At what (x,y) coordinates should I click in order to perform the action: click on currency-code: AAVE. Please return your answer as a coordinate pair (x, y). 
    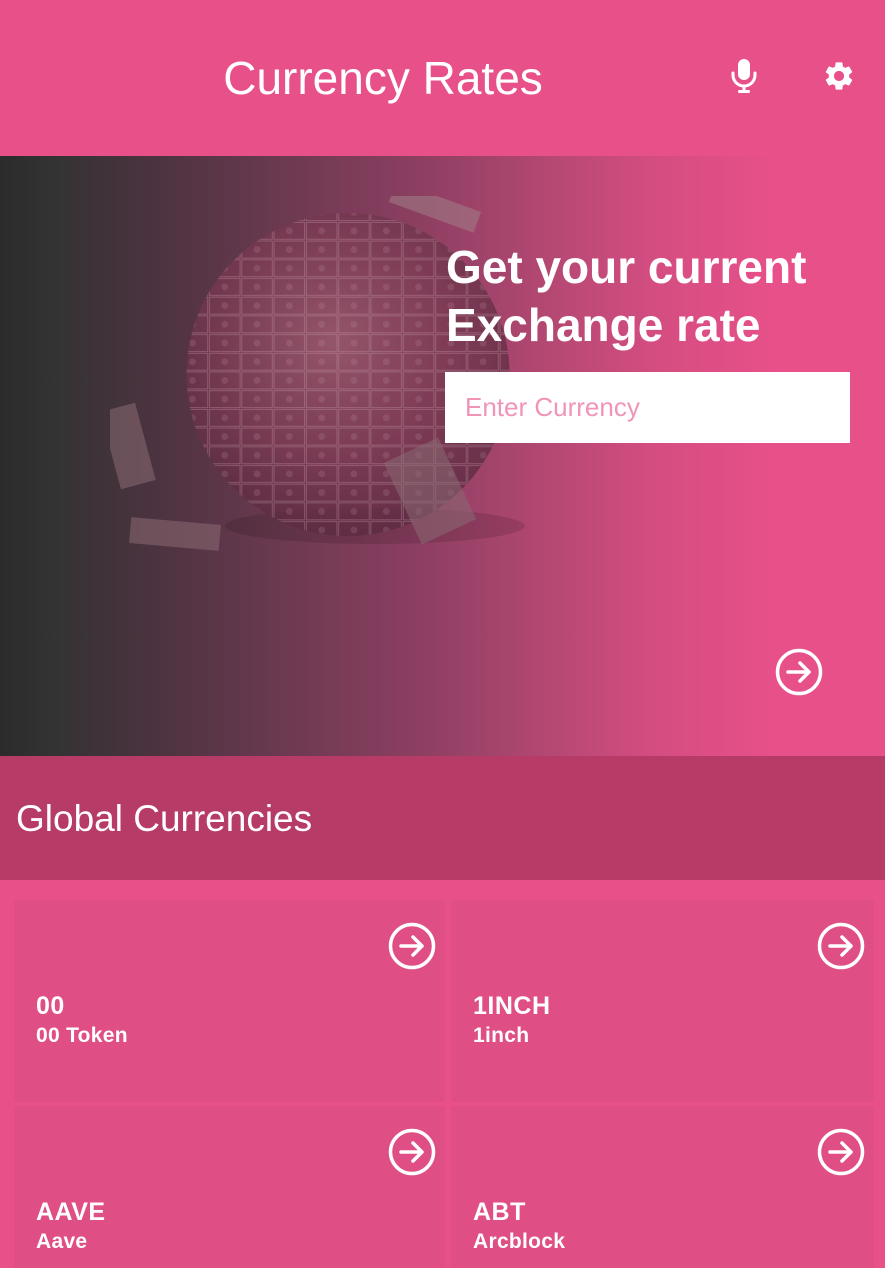
    Looking at the image, I should click on (71, 1212).